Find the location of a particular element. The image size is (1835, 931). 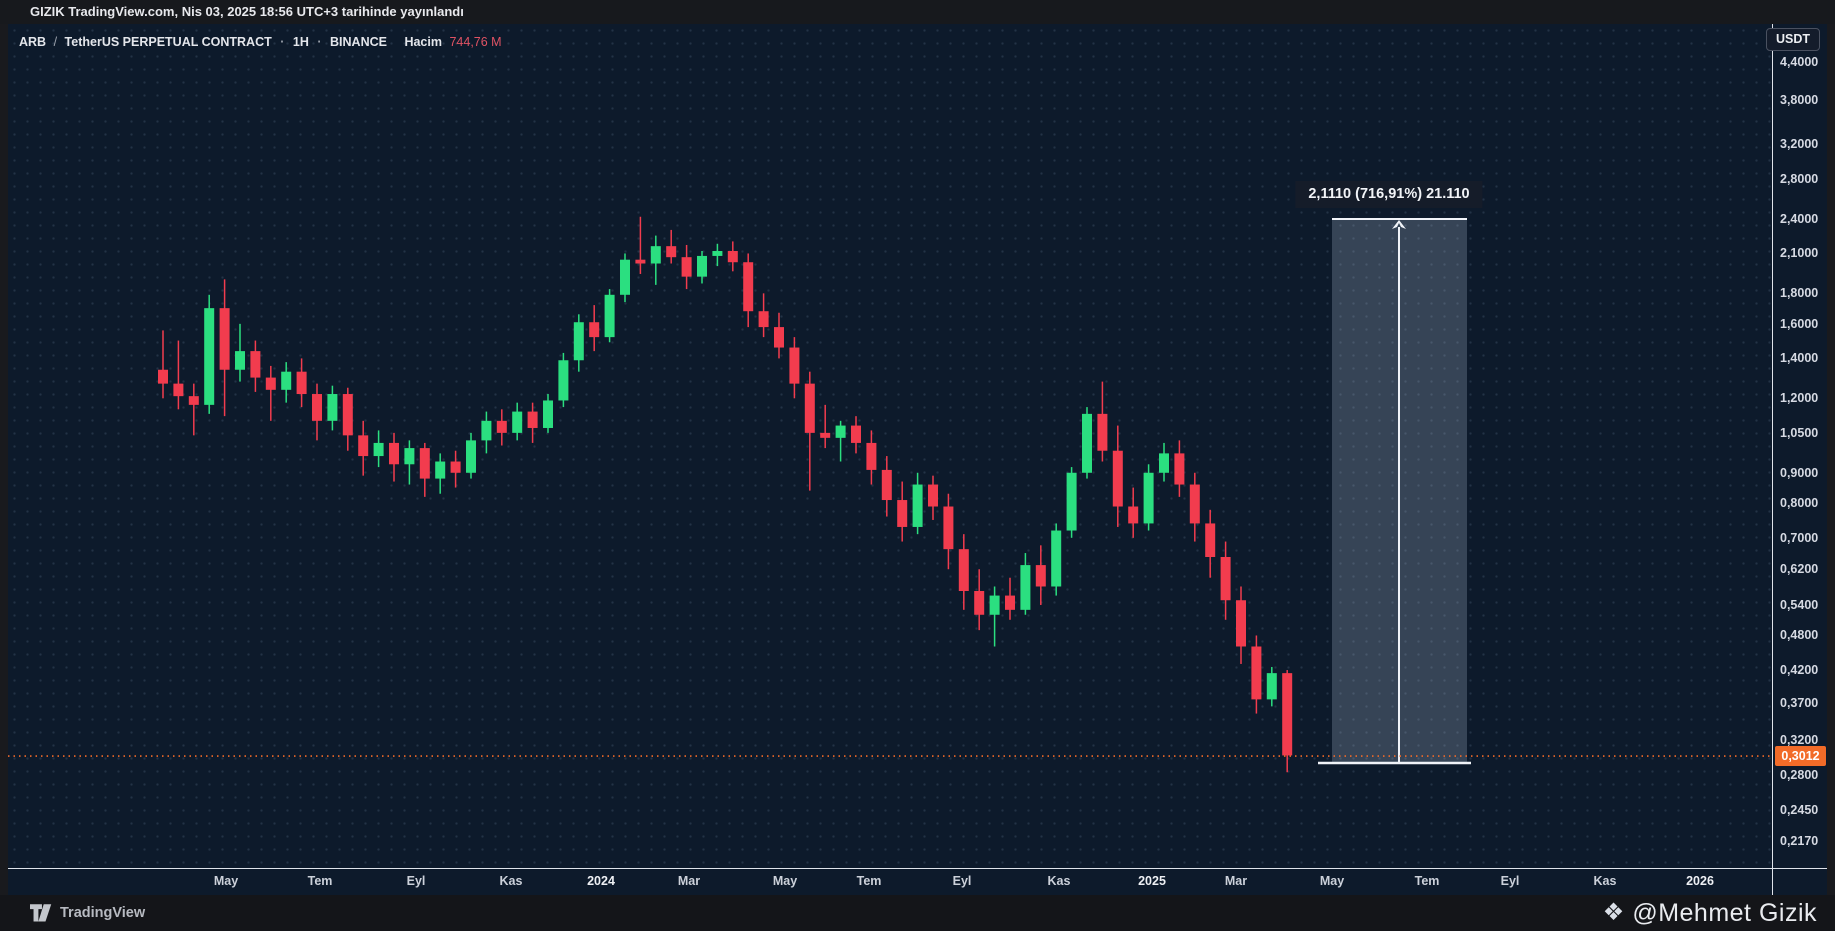

price-tick-label: 1,6000 is located at coordinates (1799, 323).